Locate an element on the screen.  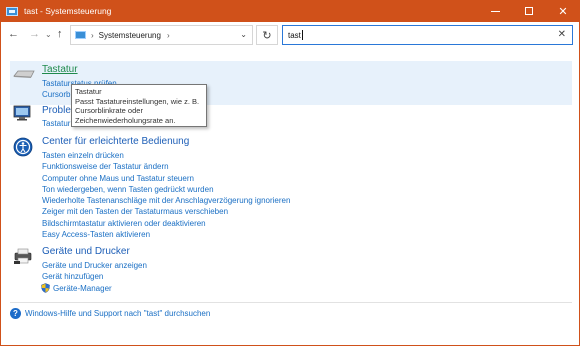
keyboard-title: Tastatur is located at coordinates (60, 69).